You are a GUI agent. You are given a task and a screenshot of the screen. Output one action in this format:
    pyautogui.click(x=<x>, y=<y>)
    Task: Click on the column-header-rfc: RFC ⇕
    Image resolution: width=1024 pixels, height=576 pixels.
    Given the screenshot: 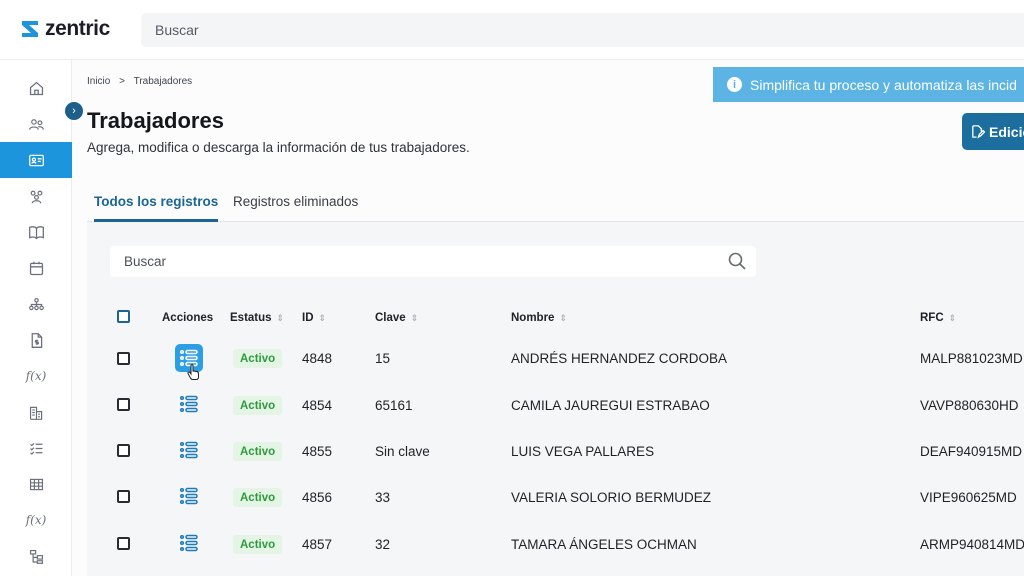 What is the action you would take?
    pyautogui.click(x=938, y=318)
    